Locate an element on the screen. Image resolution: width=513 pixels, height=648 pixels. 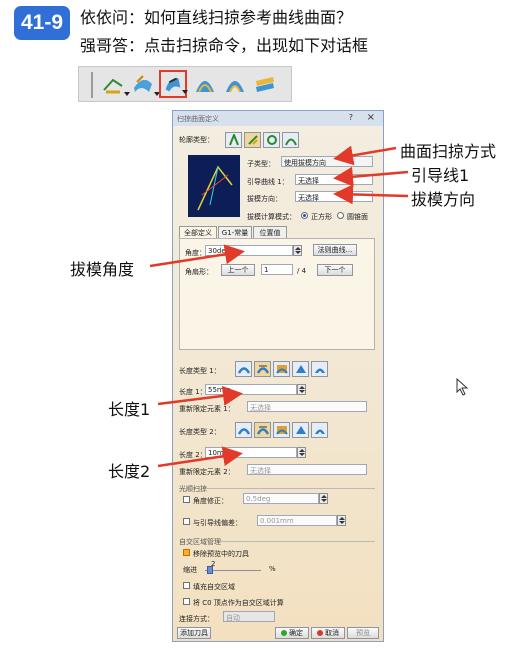
arrow-draft-direction is located at coordinates (371, 194).